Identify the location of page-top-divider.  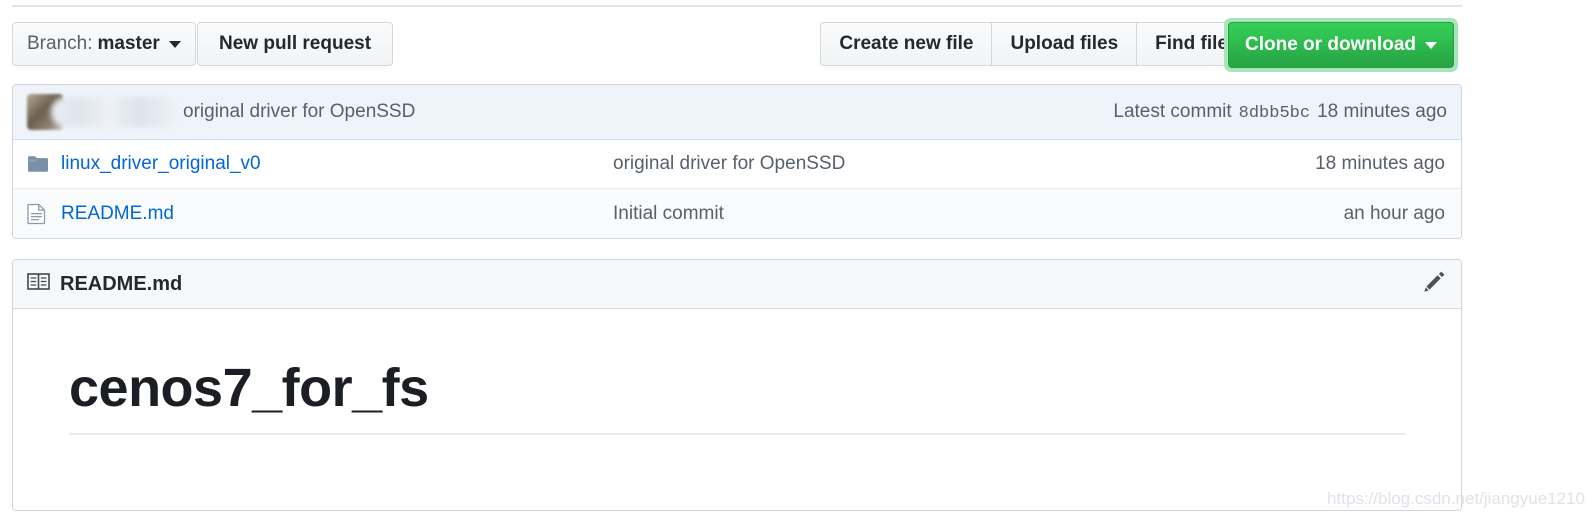
(737, 6).